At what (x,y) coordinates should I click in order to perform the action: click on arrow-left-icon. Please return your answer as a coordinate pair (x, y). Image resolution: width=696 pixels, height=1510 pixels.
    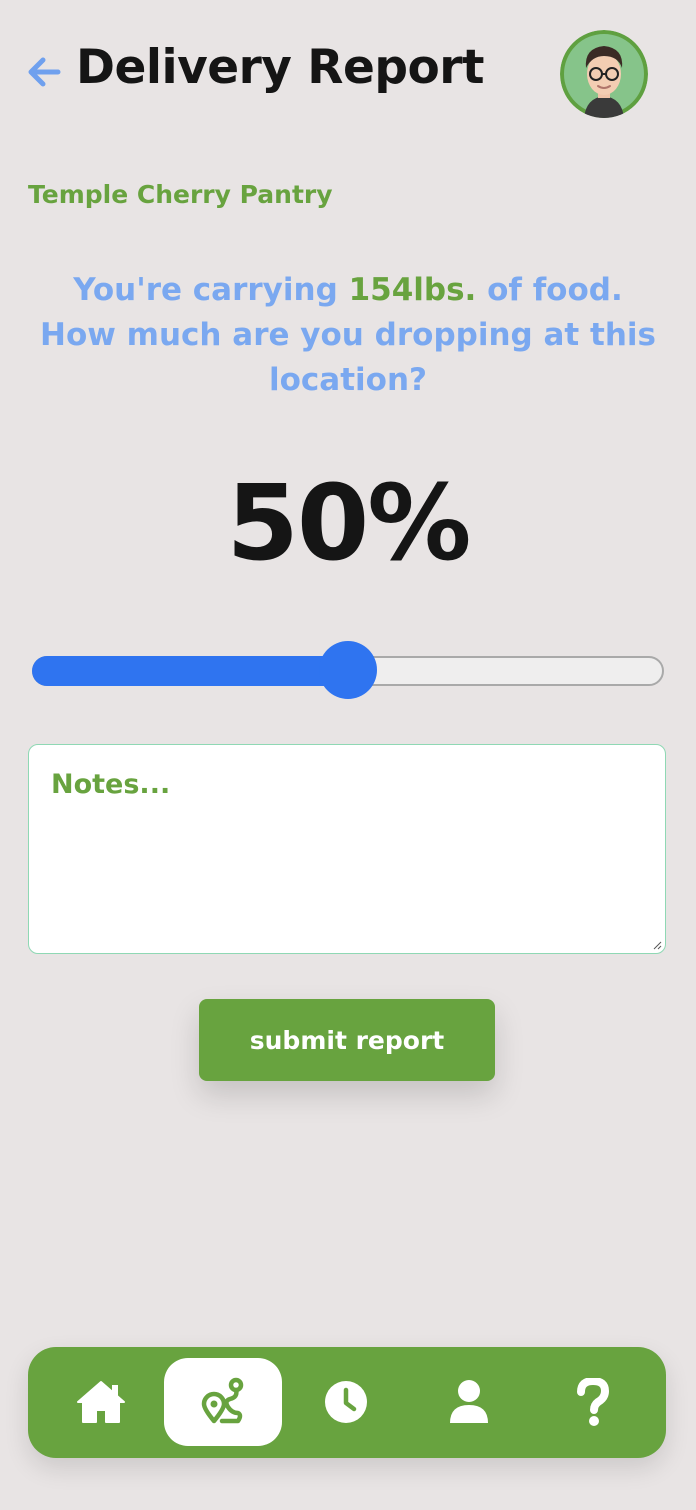
    Looking at the image, I should click on (44, 72).